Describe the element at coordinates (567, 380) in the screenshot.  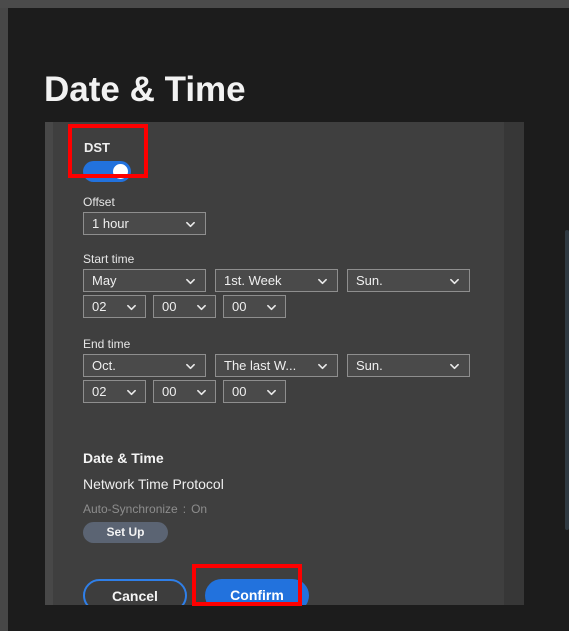
I see `page-scrollbar-thumb` at that location.